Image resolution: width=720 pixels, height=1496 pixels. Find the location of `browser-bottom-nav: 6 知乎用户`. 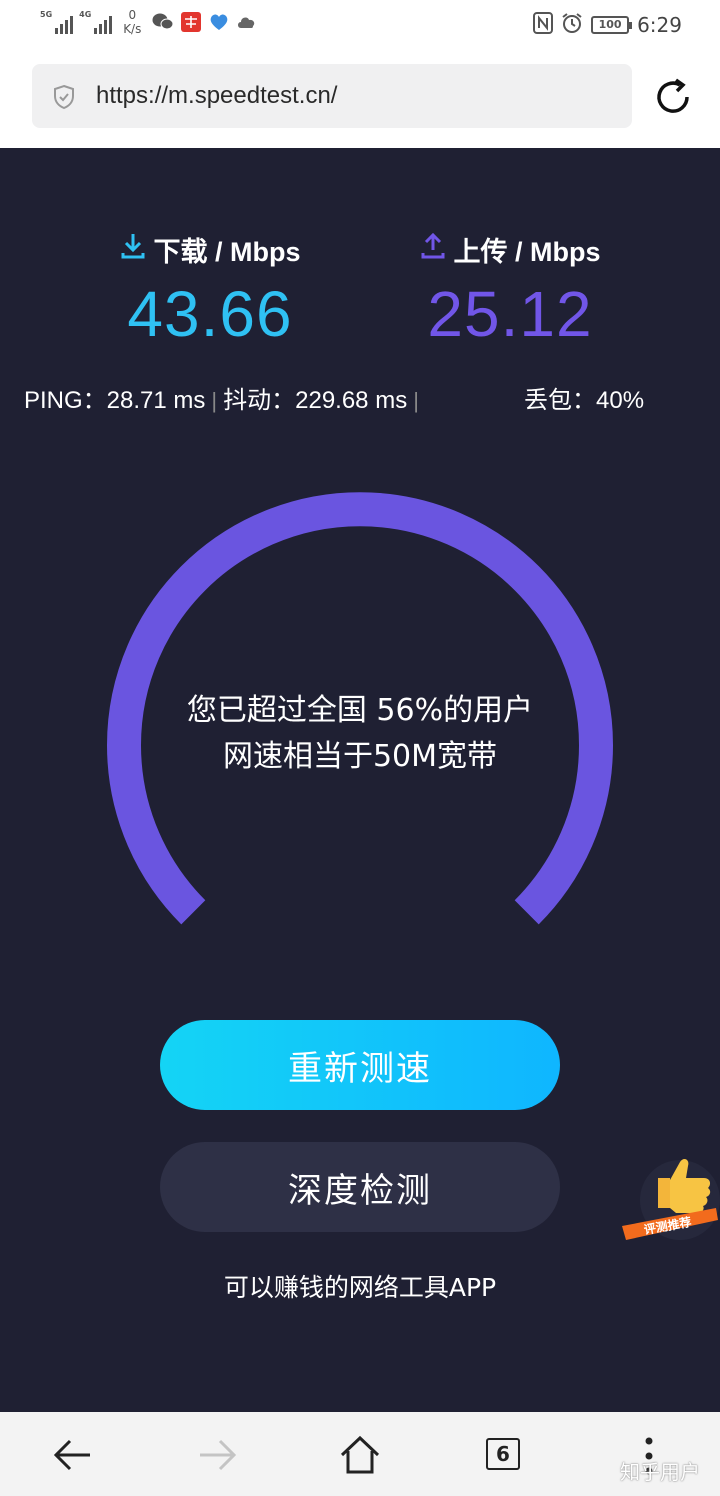

browser-bottom-nav: 6 知乎用户 is located at coordinates (360, 1454).